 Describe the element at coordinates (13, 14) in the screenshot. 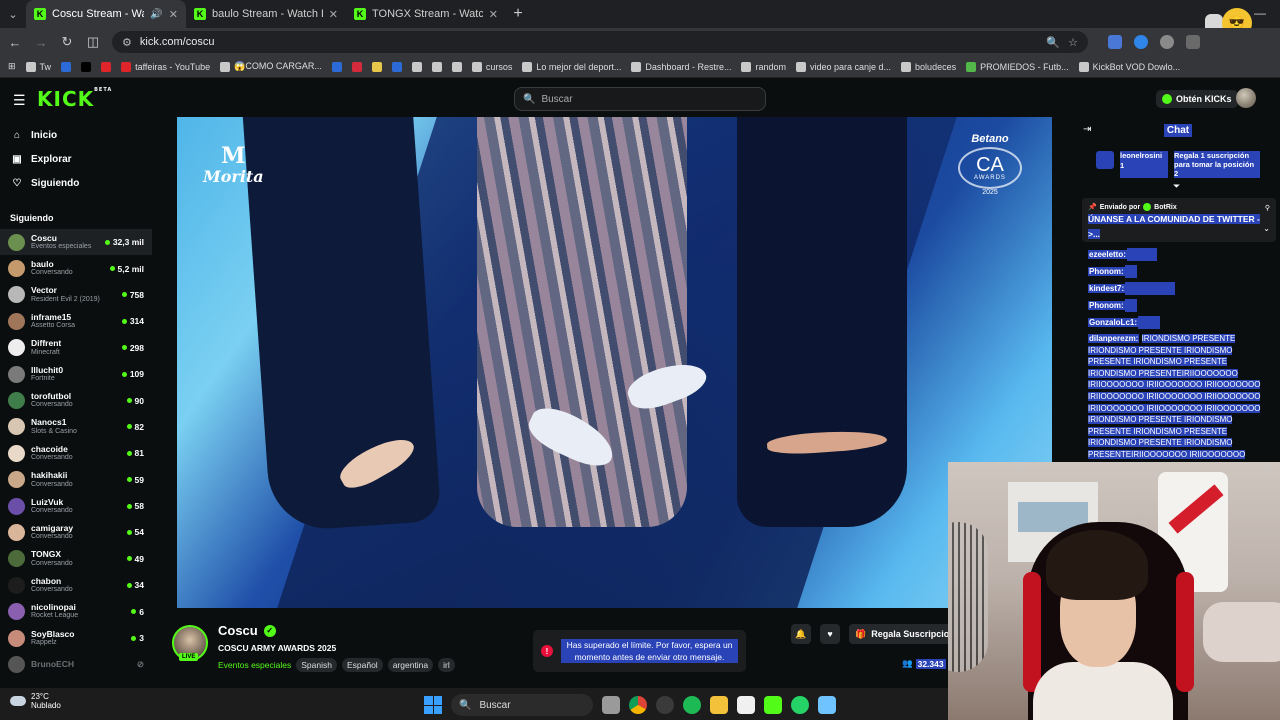

I see `tab-search-button: ⌄` at that location.